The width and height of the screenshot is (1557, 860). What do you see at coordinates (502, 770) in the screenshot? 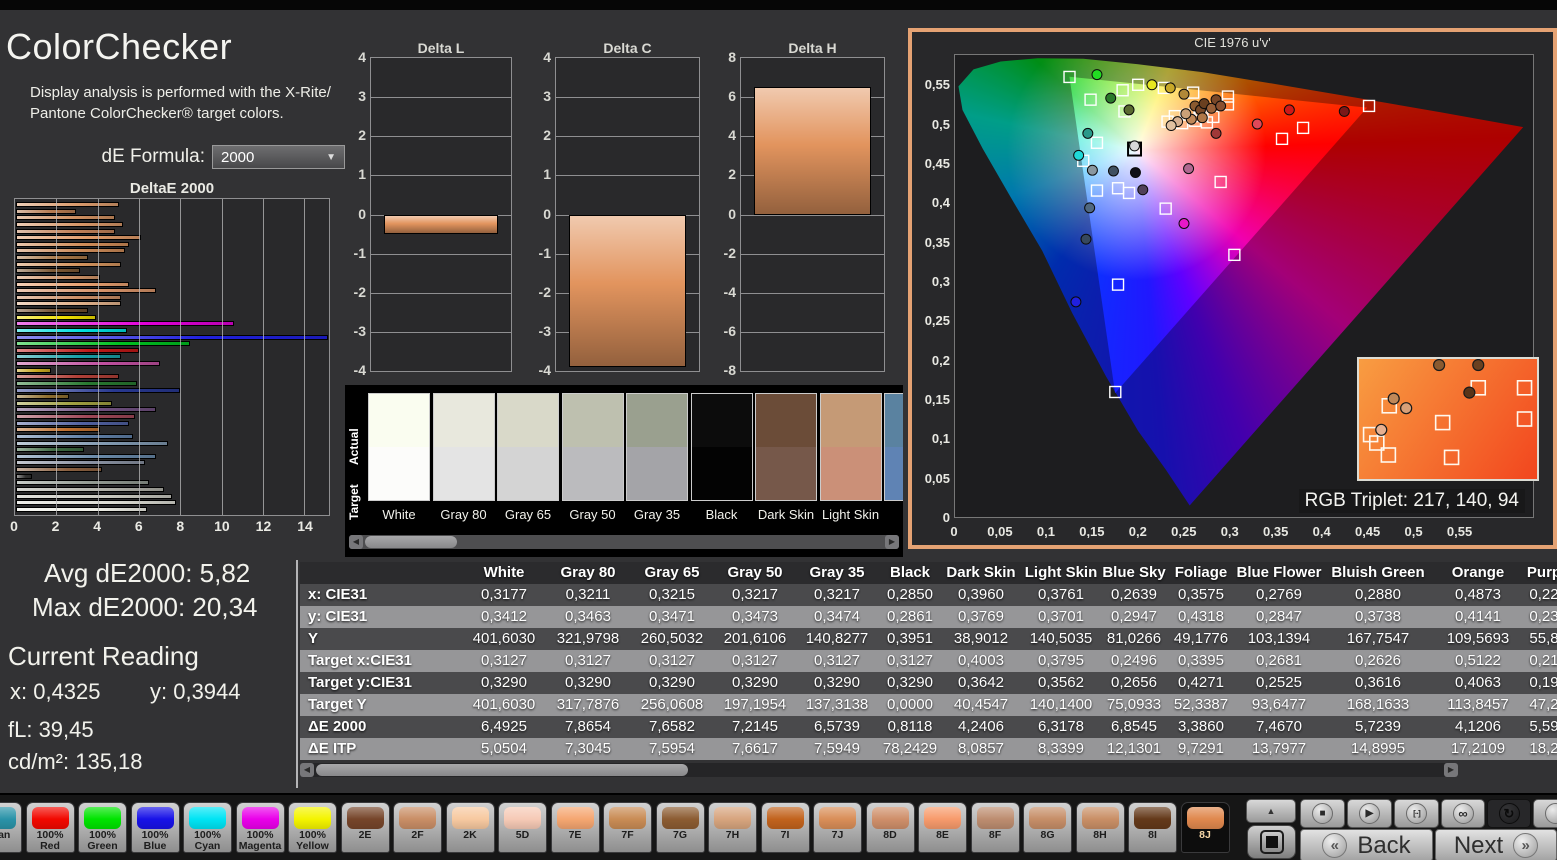
I see `table-scrollbar-thumb` at bounding box center [502, 770].